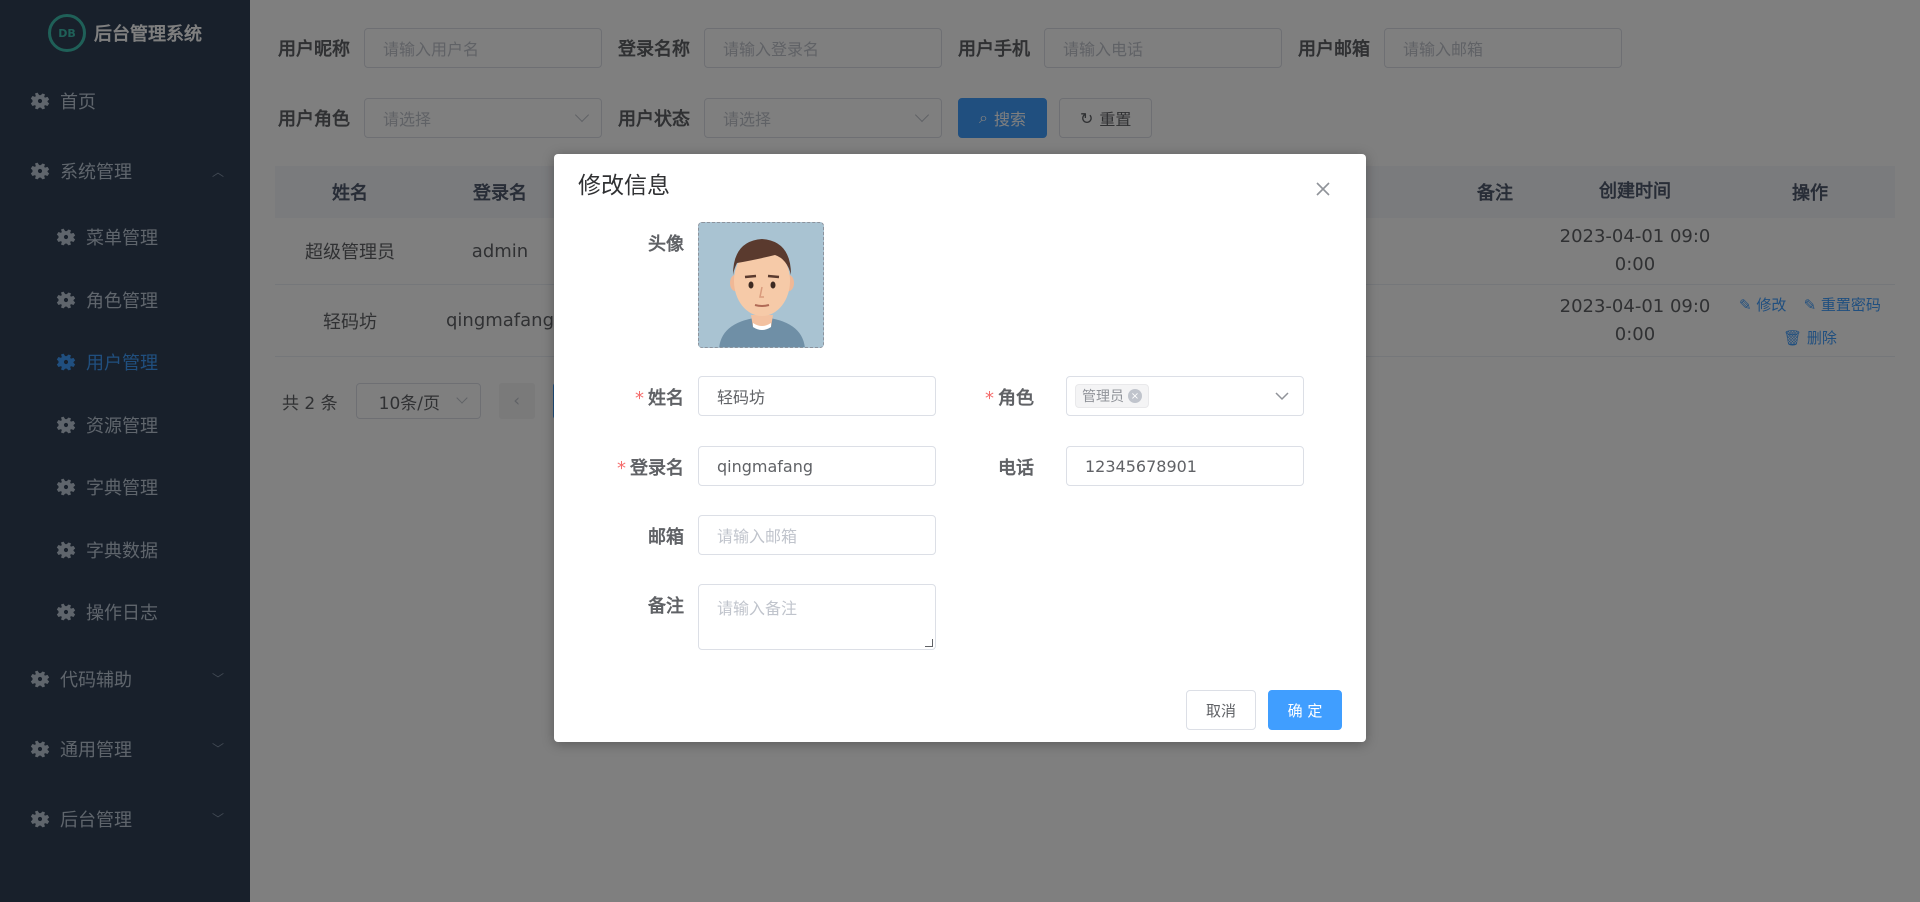 This screenshot has width=1920, height=902. Describe the element at coordinates (817, 535) in the screenshot. I see `email-input: 请输入邮箱` at that location.